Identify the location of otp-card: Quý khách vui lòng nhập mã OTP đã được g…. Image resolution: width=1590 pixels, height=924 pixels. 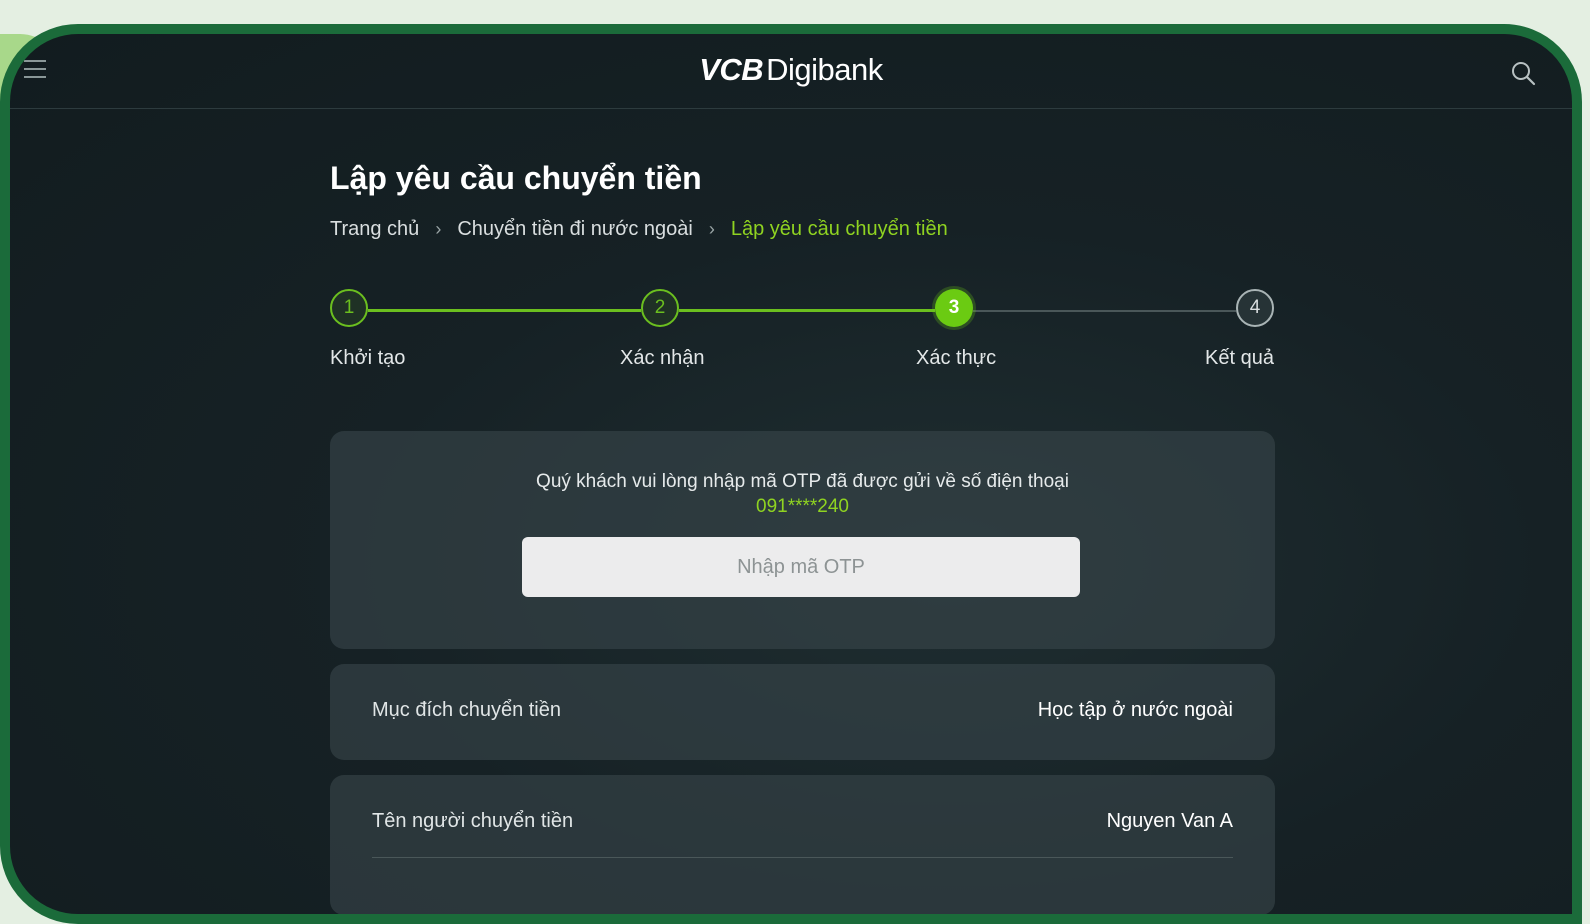
(802, 540).